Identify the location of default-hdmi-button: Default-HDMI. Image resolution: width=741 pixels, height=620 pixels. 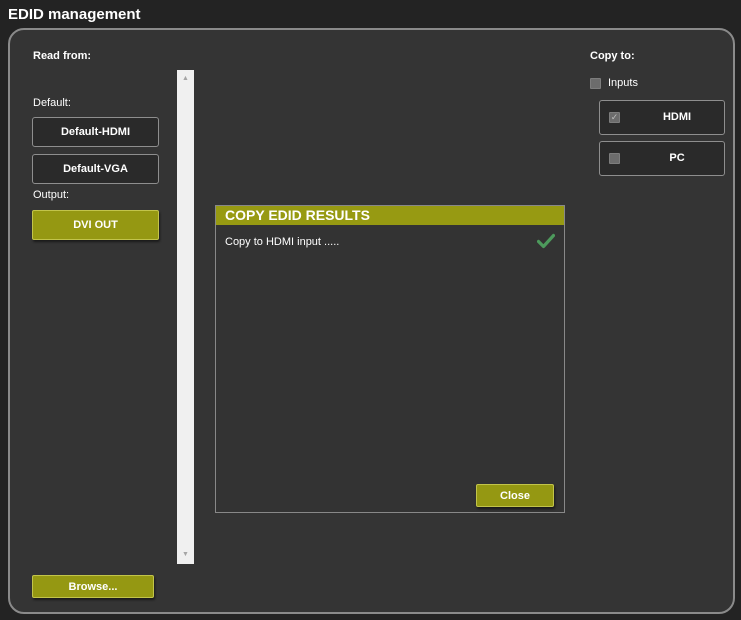
(95, 132).